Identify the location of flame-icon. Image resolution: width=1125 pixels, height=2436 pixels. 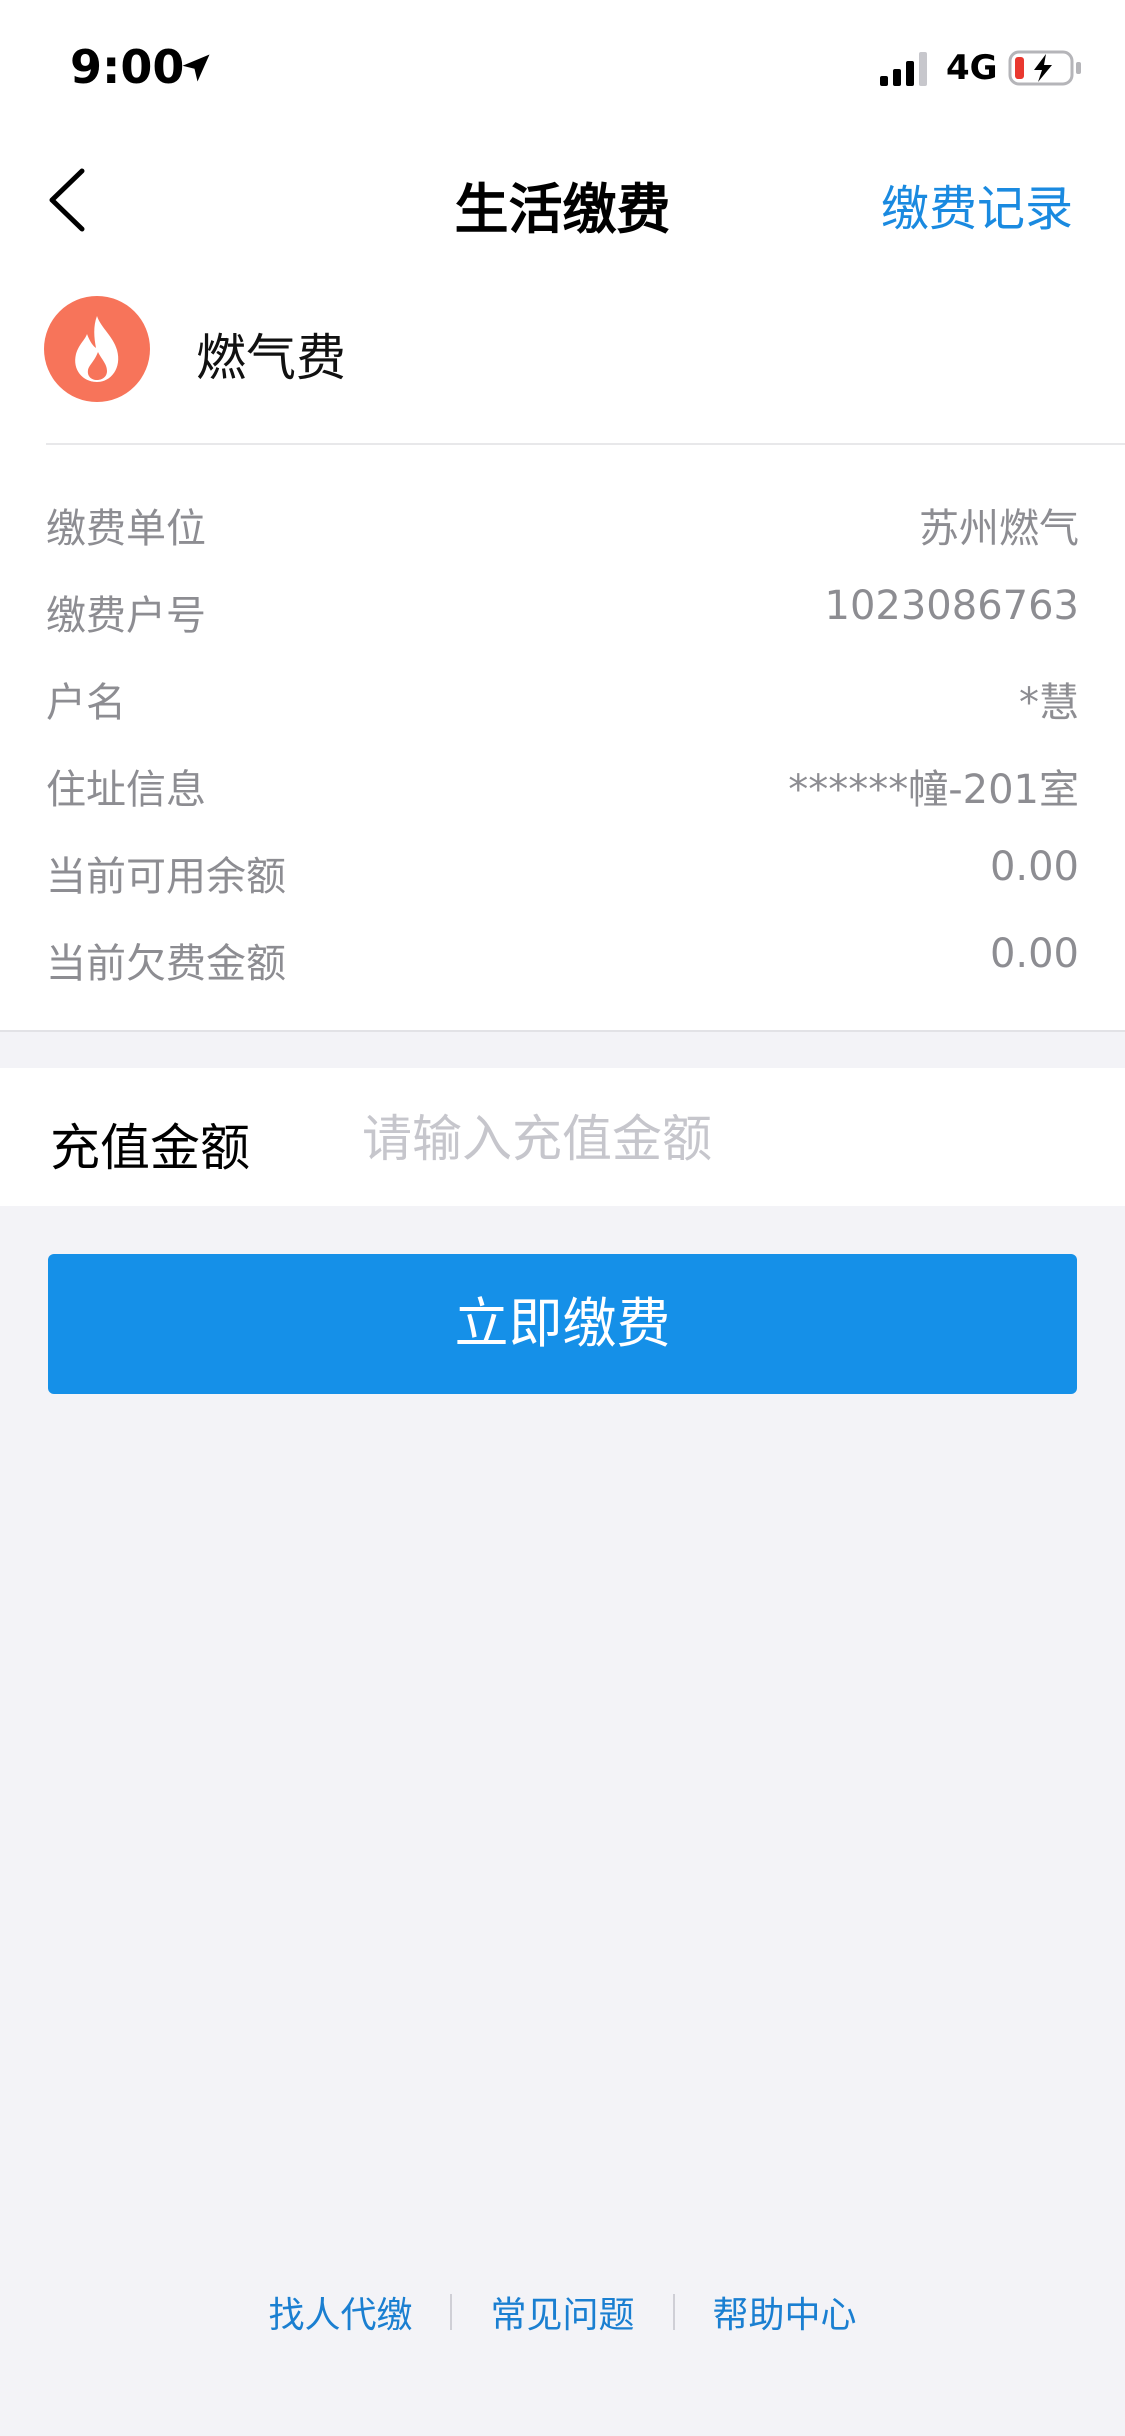
(97, 349).